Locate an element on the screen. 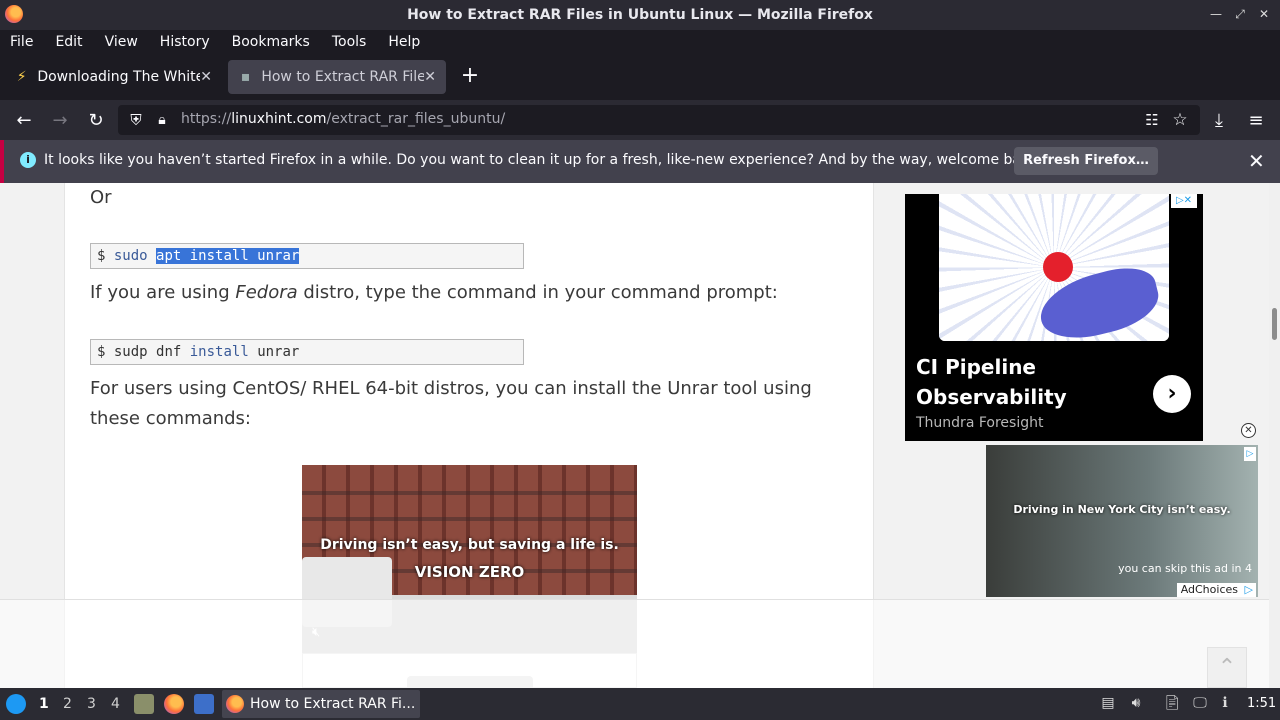 The width and height of the screenshot is (1280, 720). menu-hamburger-icon: ≡ is located at coordinates (1256, 120).